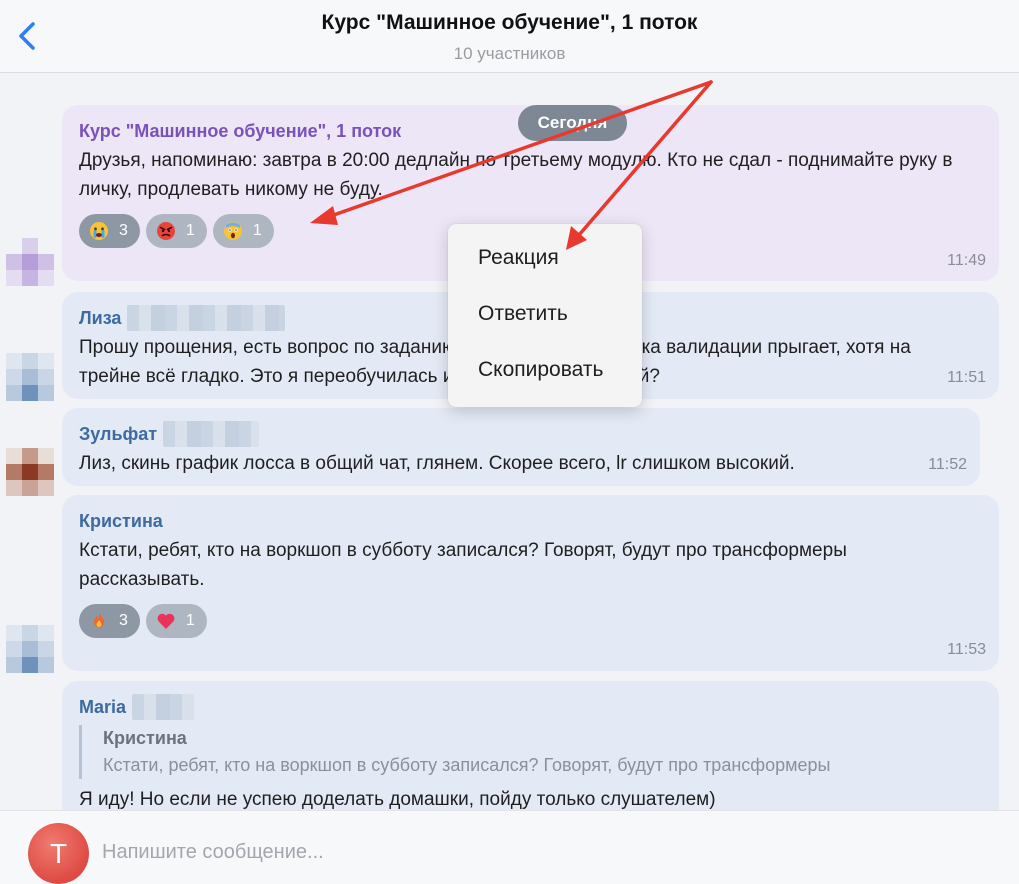 This screenshot has width=1019, height=884. I want to click on message-time: 11:53, so click(966, 649).